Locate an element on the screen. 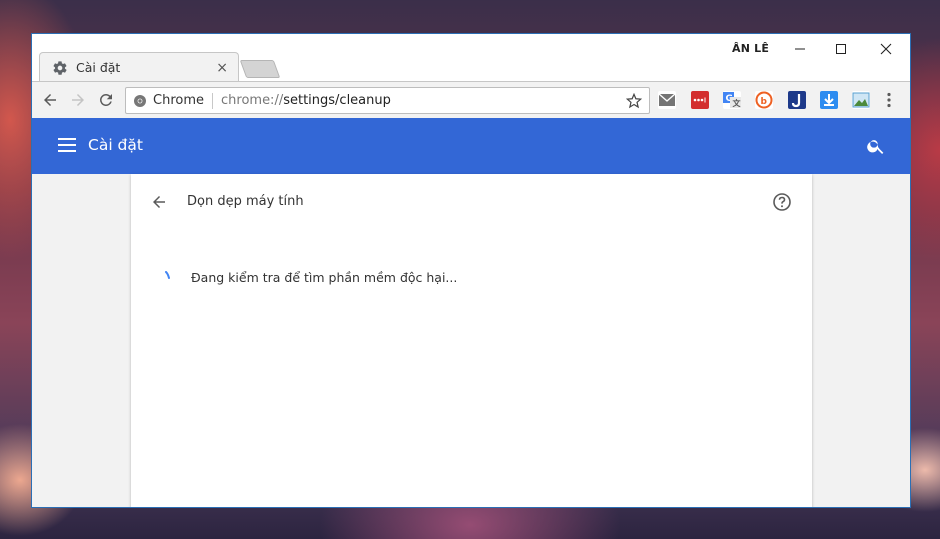 The width and height of the screenshot is (940, 539). minimize-icon is located at coordinates (800, 49).